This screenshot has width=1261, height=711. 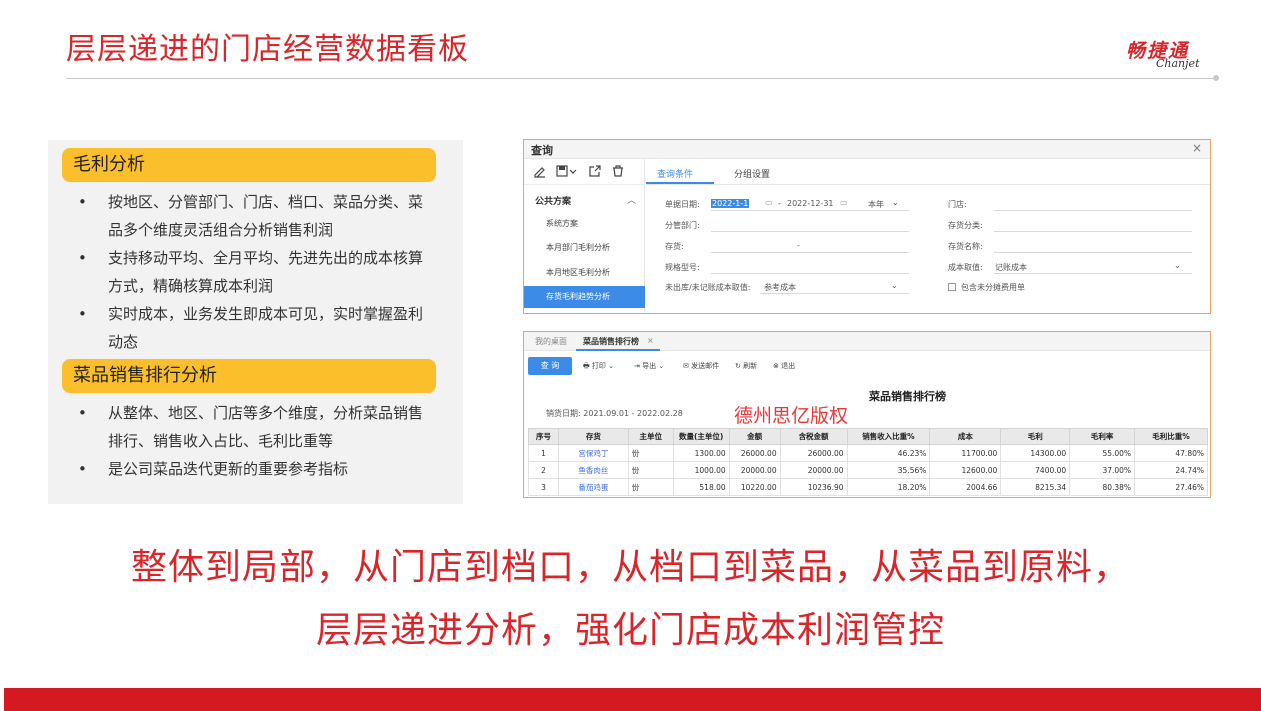 I want to click on inv-name-label: 存货名称:, so click(x=965, y=246).